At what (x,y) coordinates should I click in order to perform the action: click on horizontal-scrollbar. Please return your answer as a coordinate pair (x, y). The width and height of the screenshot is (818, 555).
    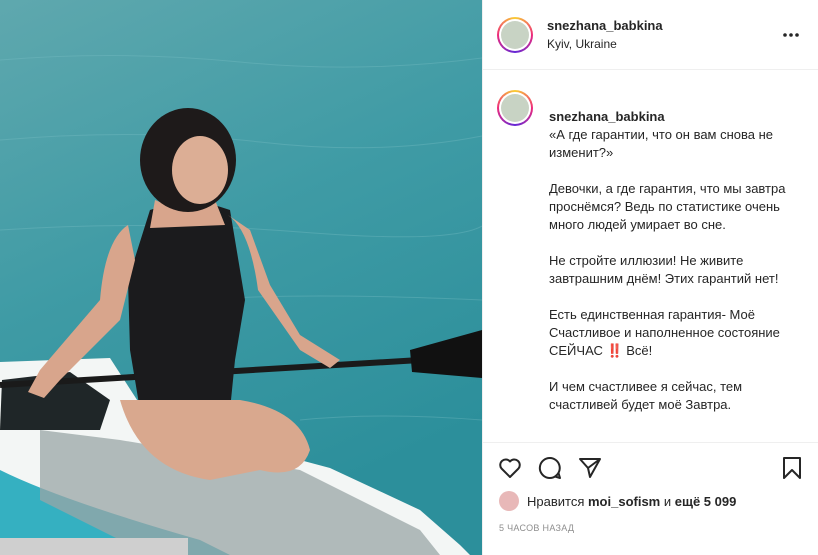
    Looking at the image, I should click on (94, 546).